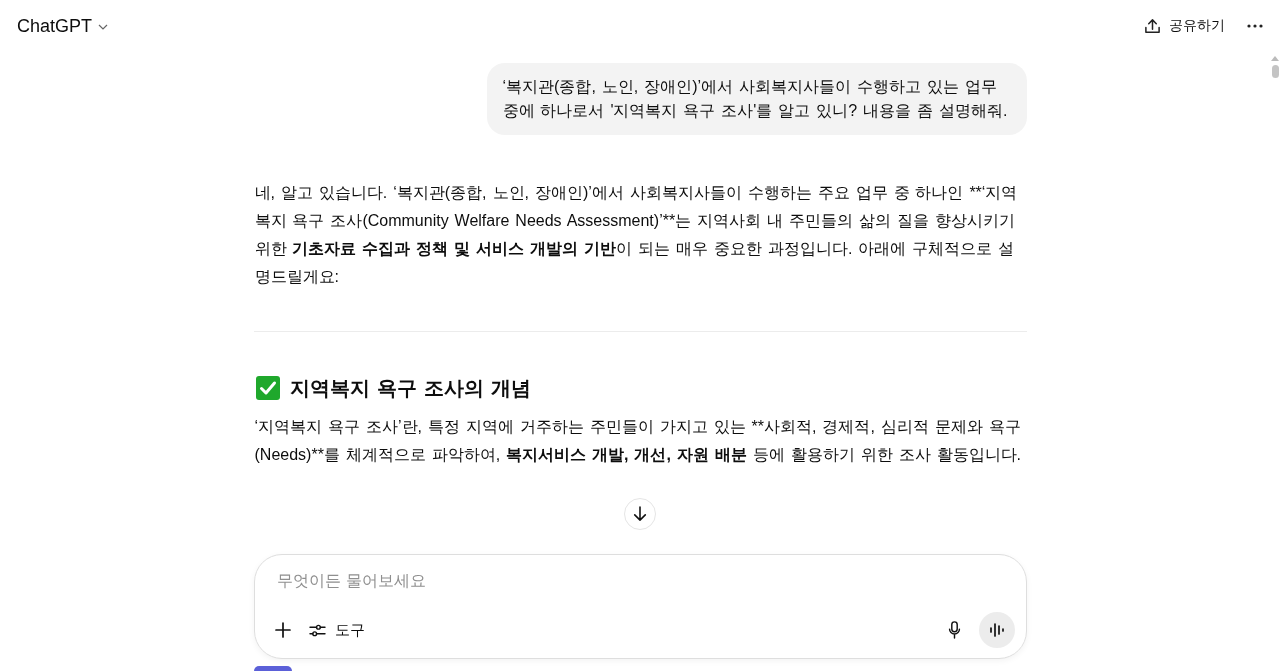 This screenshot has height=671, width=1280. I want to click on sliders-icon, so click(317, 630).